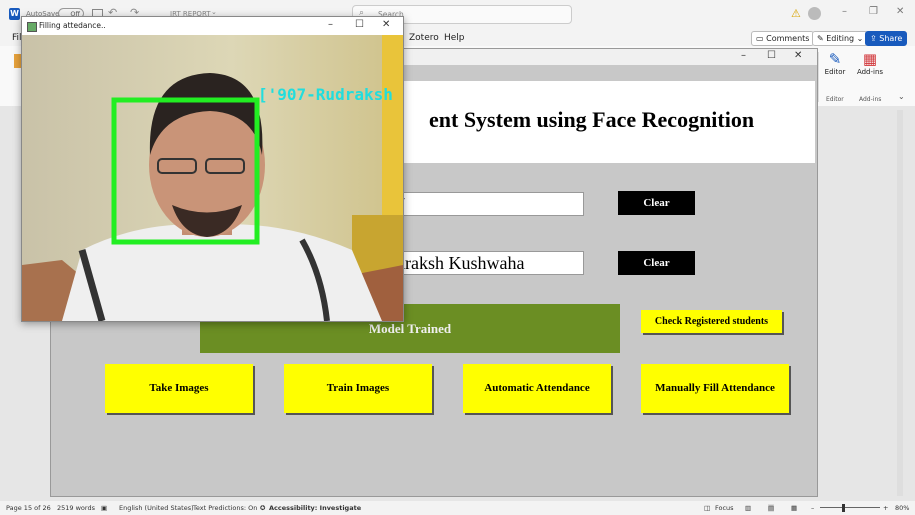 This screenshot has height=515, width=915. What do you see at coordinates (330, 24) in the screenshot?
I see `camera-minimize-icon: –` at bounding box center [330, 24].